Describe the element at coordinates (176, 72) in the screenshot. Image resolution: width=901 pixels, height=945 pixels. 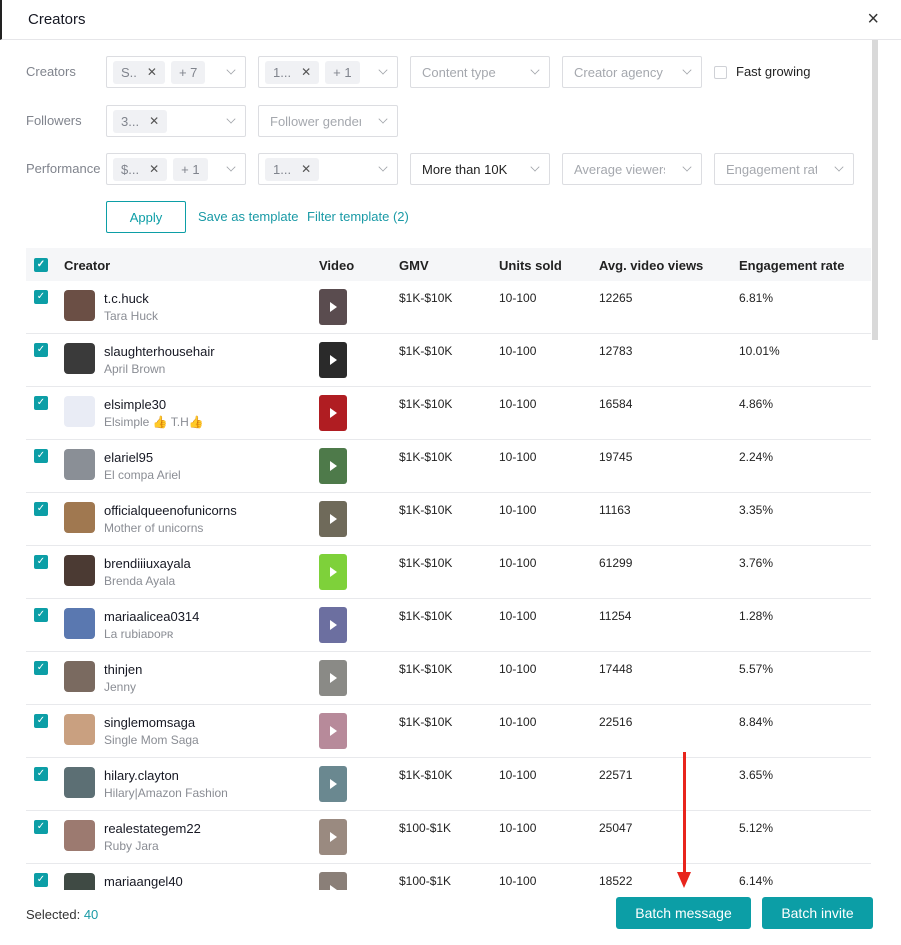
I see `creators-category-select: S.. ✕ + 7` at that location.